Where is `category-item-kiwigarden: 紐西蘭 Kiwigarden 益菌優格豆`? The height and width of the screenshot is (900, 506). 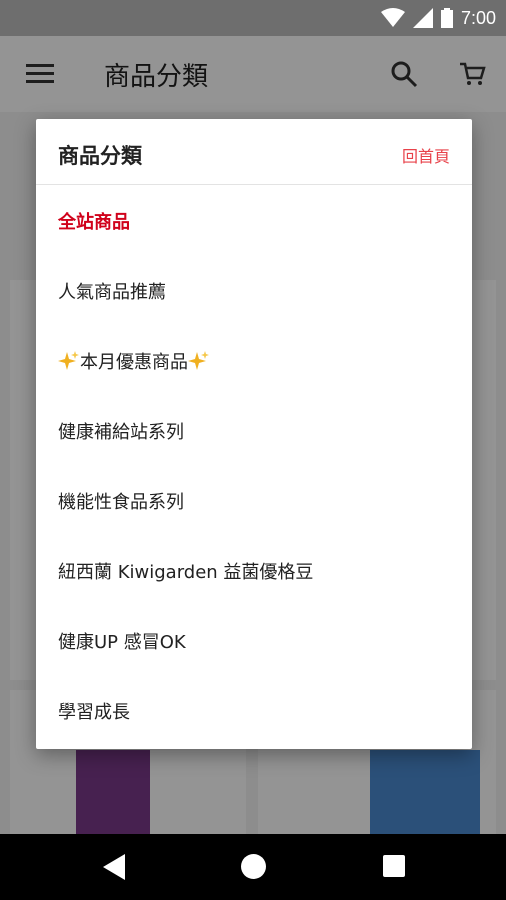
category-item-kiwigarden: 紐西蘭 Kiwigarden 益菌優格豆 is located at coordinates (254, 571).